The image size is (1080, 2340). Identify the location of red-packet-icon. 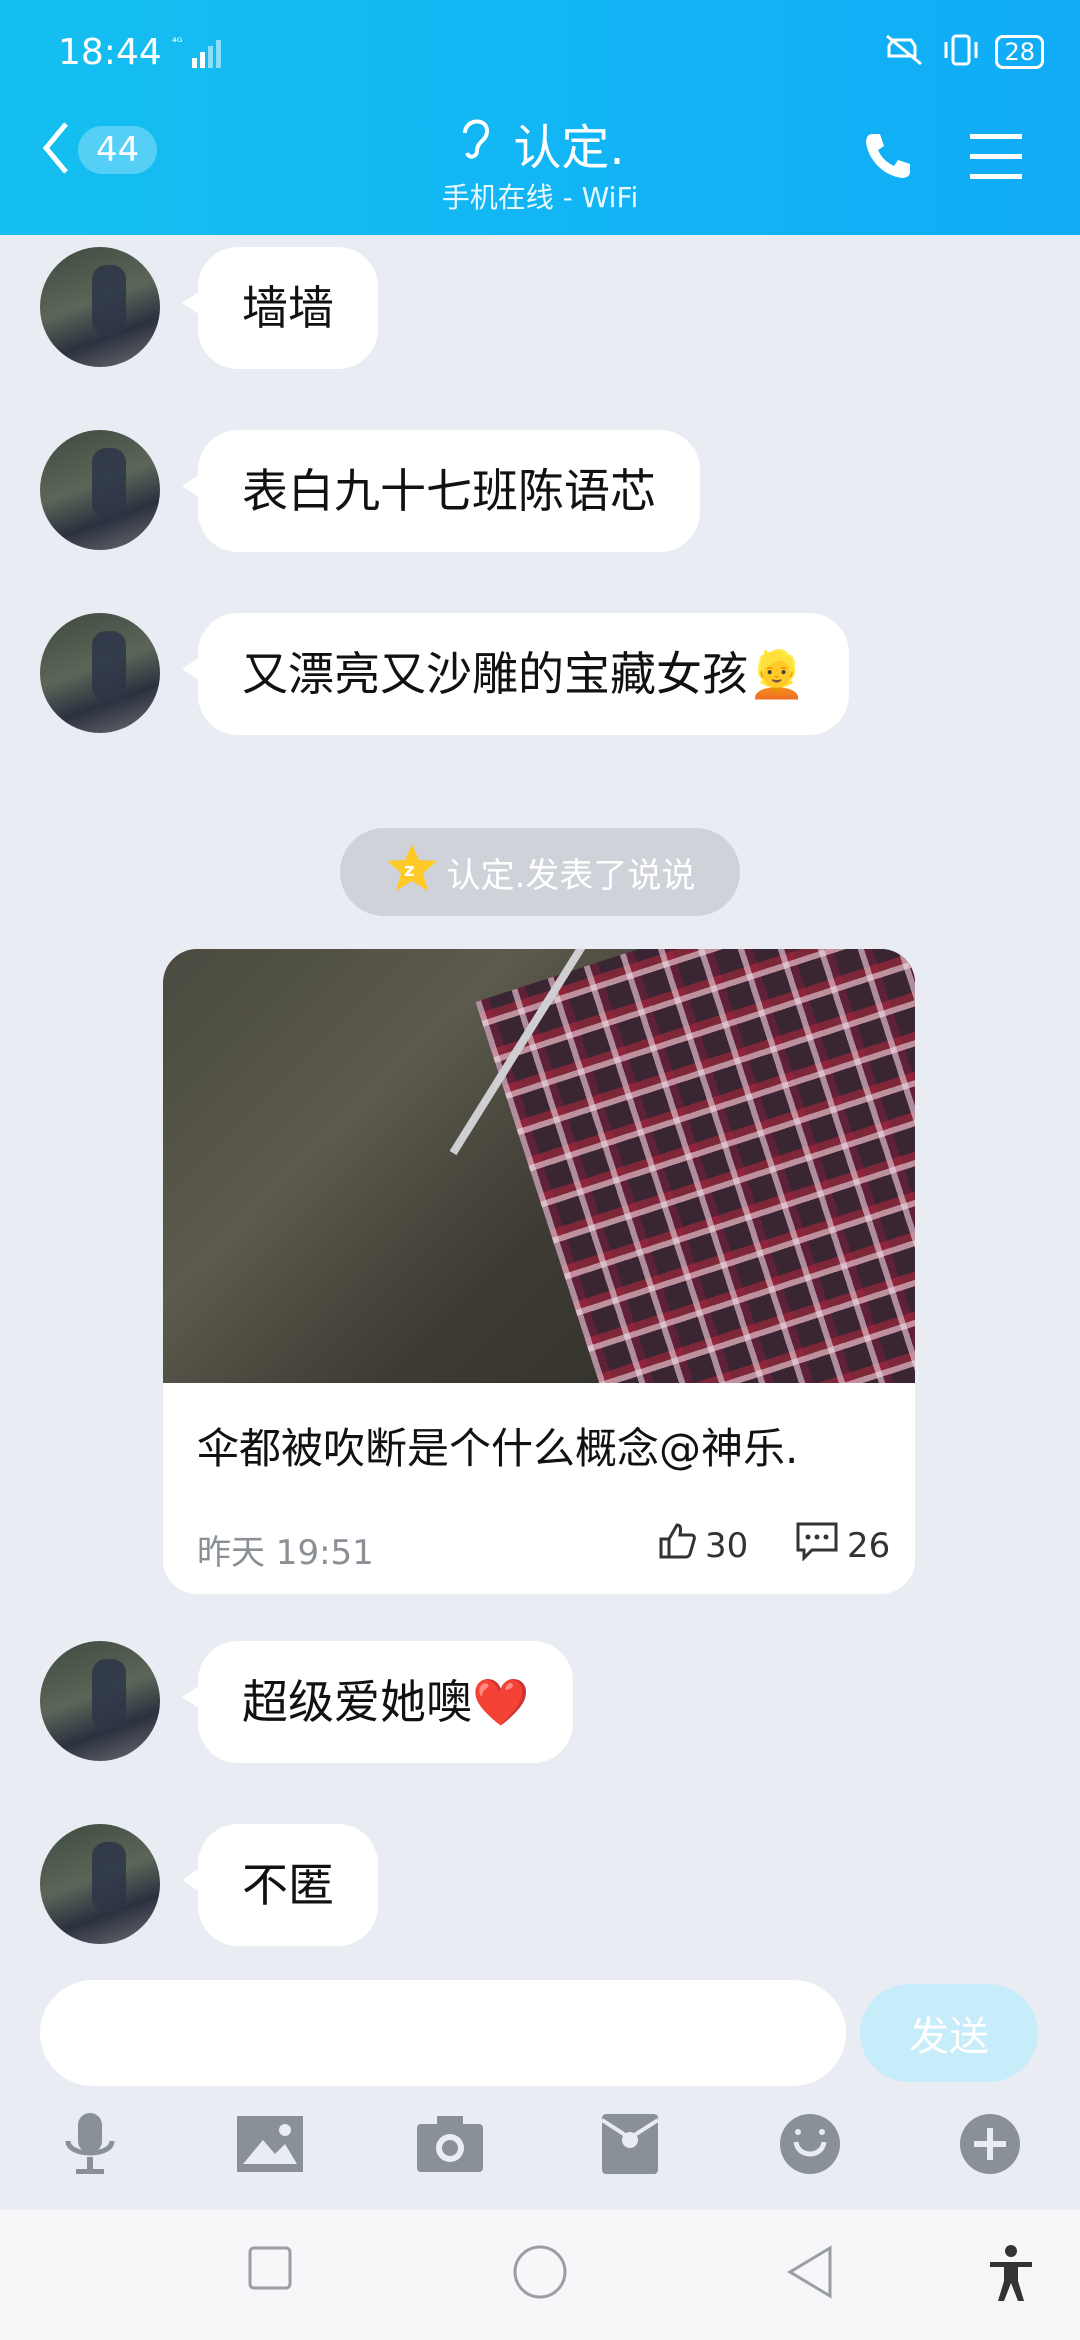
(630, 2144).